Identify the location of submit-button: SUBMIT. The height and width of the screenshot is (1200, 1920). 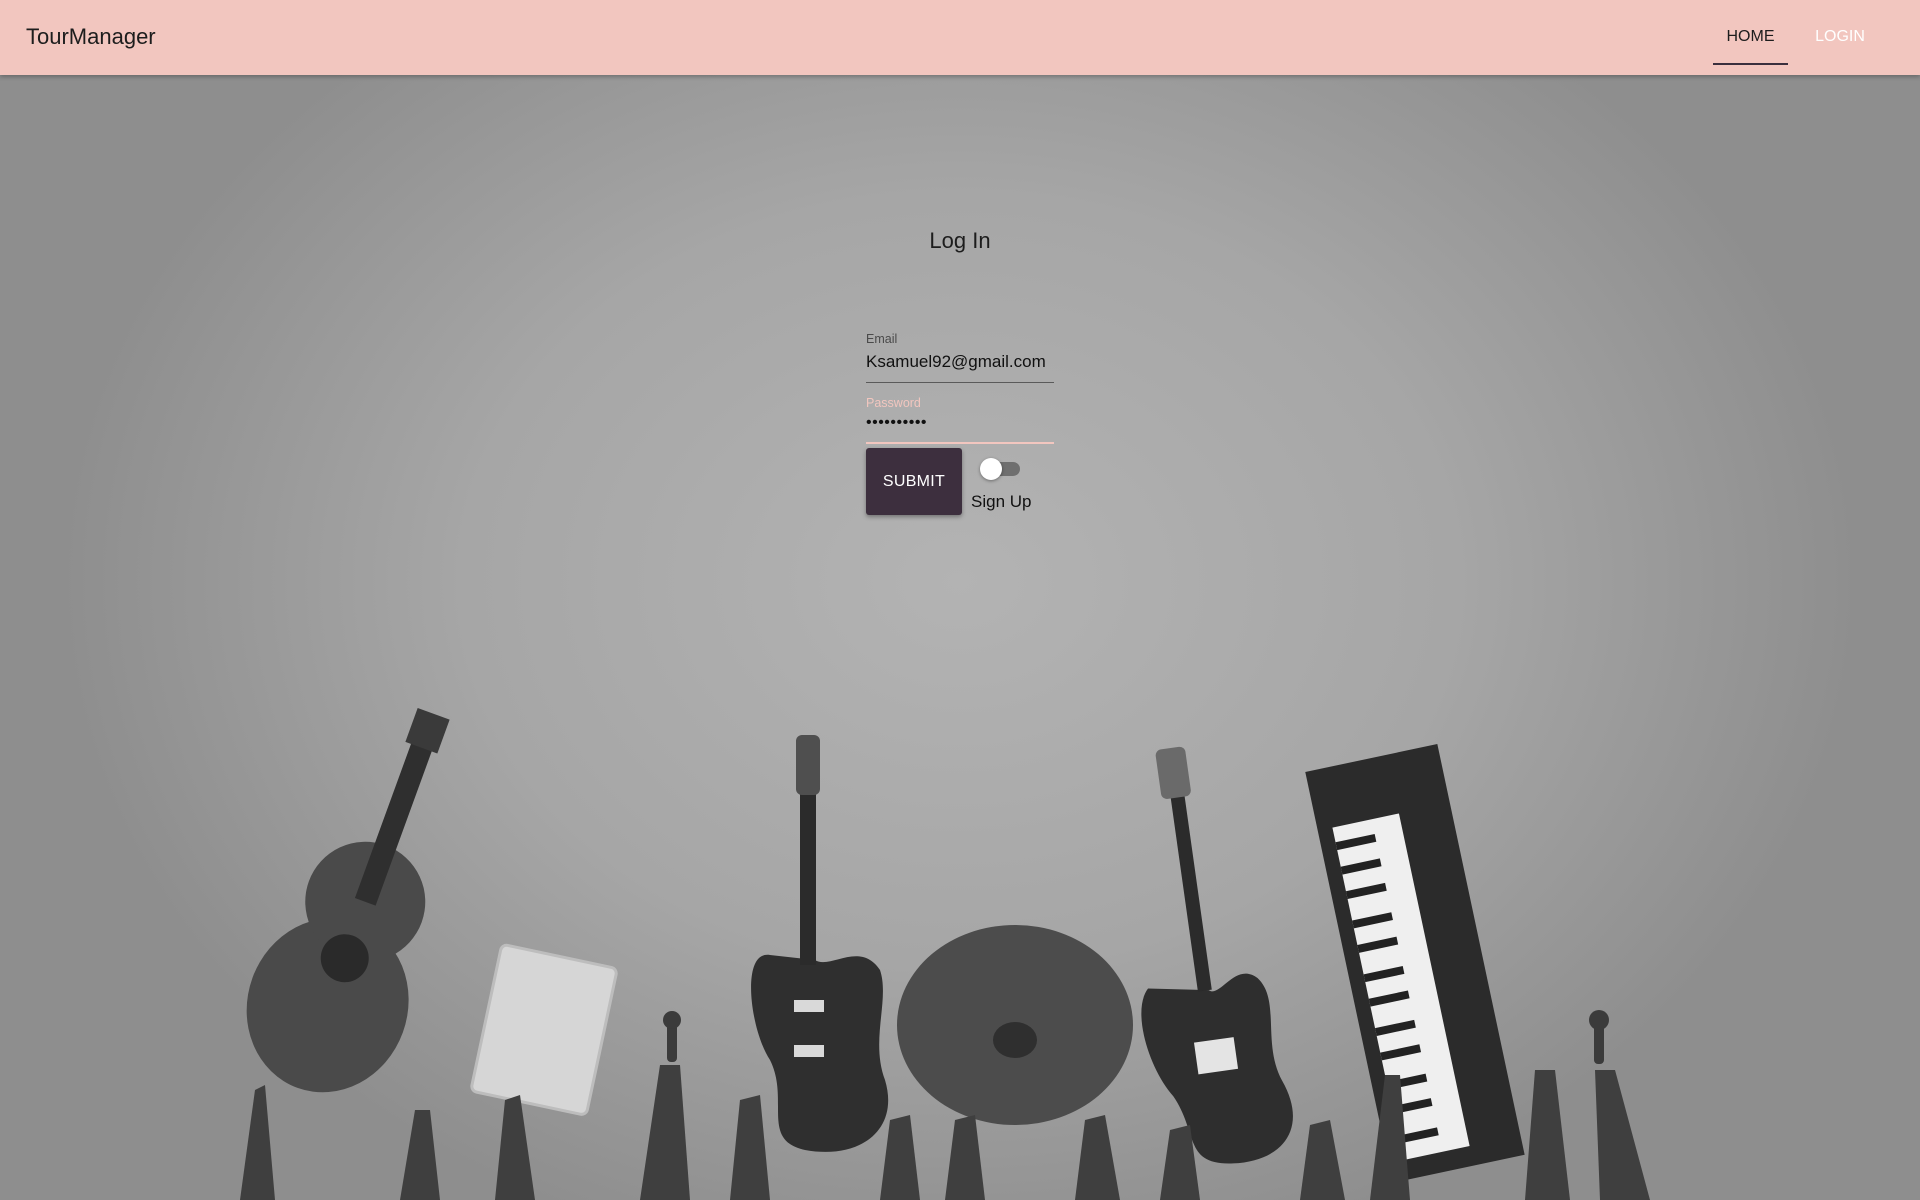
(914, 481).